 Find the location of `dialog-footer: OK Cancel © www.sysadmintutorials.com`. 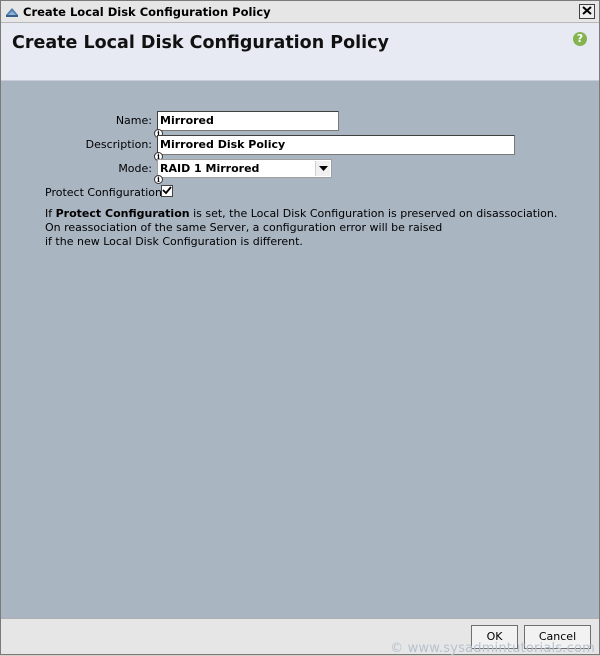

dialog-footer: OK Cancel © www.sysadmintutorials.com is located at coordinates (300, 637).